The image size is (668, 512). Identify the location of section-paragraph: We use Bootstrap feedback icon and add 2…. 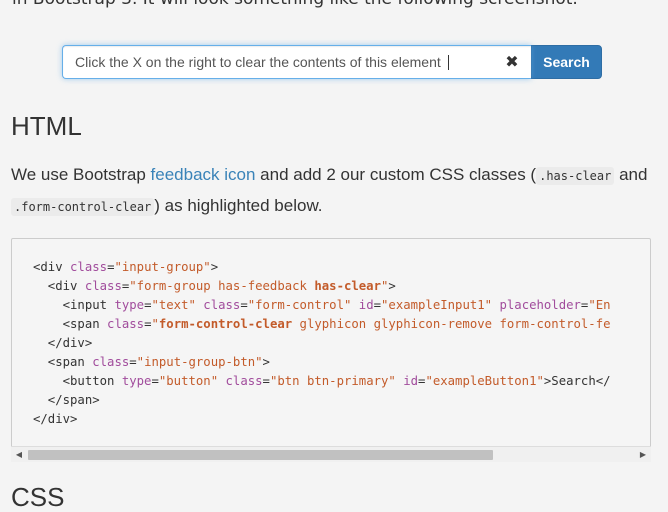
(331, 191).